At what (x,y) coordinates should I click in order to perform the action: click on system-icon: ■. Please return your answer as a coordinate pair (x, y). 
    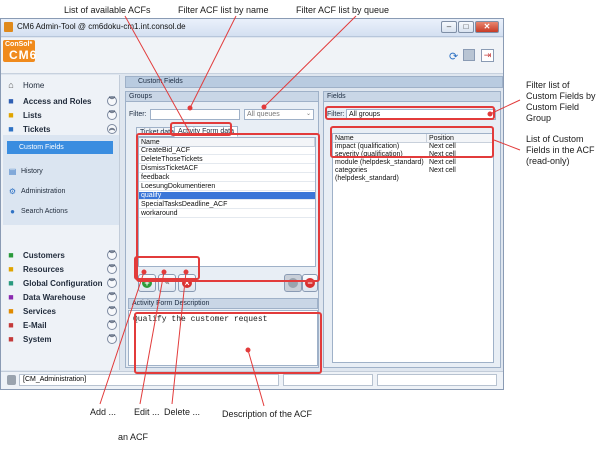
    Looking at the image, I should click on (11, 339).